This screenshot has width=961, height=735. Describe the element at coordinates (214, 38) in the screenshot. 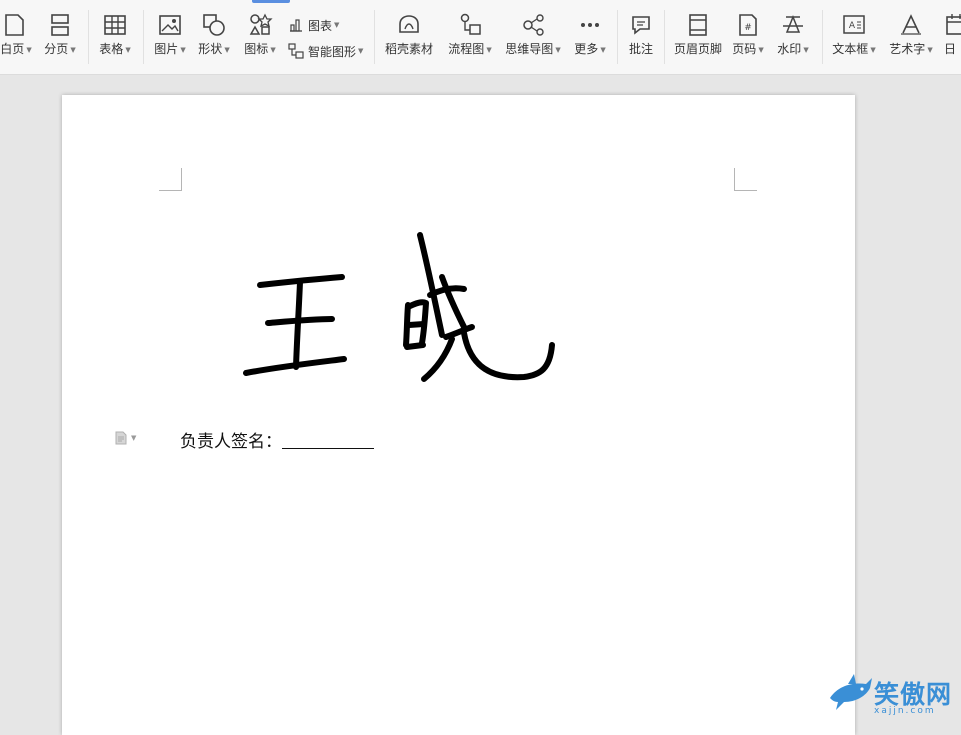

I see `shape-button: 形状 ▼` at that location.